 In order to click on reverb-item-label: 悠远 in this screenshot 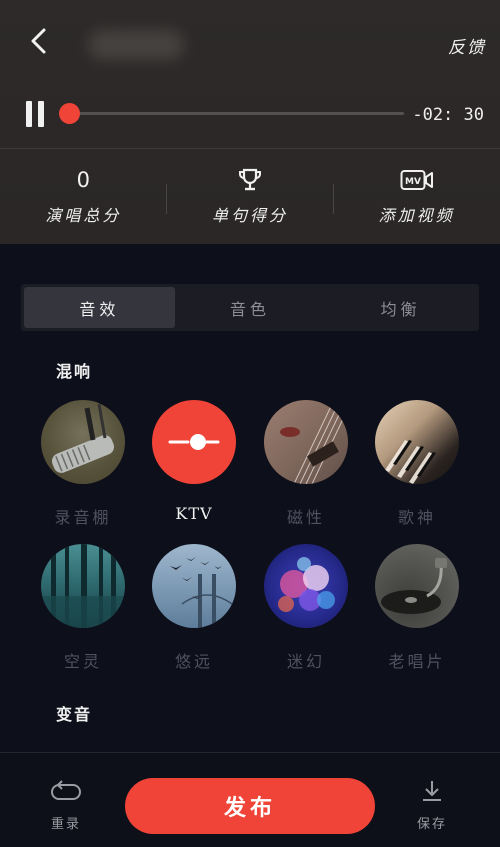, I will do `click(193, 661)`.